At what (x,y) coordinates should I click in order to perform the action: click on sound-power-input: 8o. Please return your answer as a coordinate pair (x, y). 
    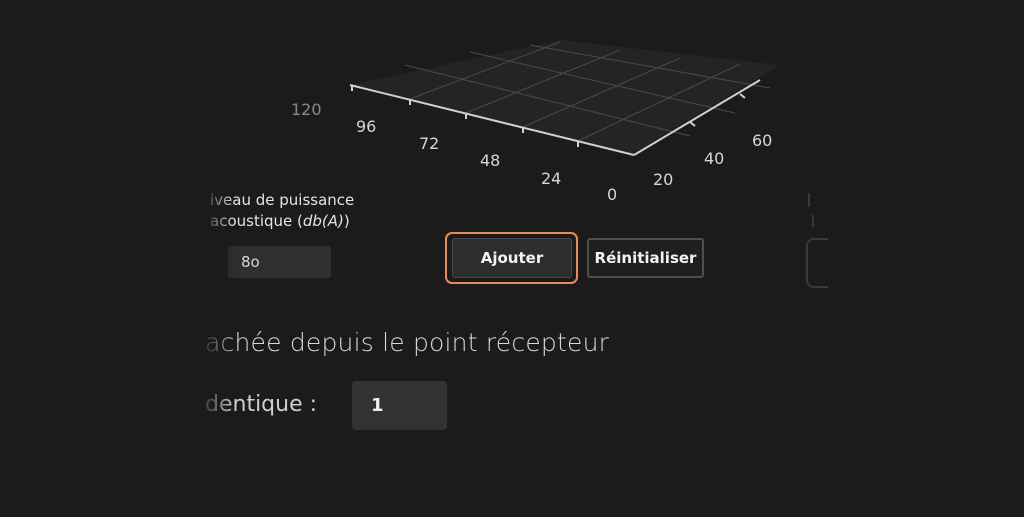
    Looking at the image, I should click on (279, 262).